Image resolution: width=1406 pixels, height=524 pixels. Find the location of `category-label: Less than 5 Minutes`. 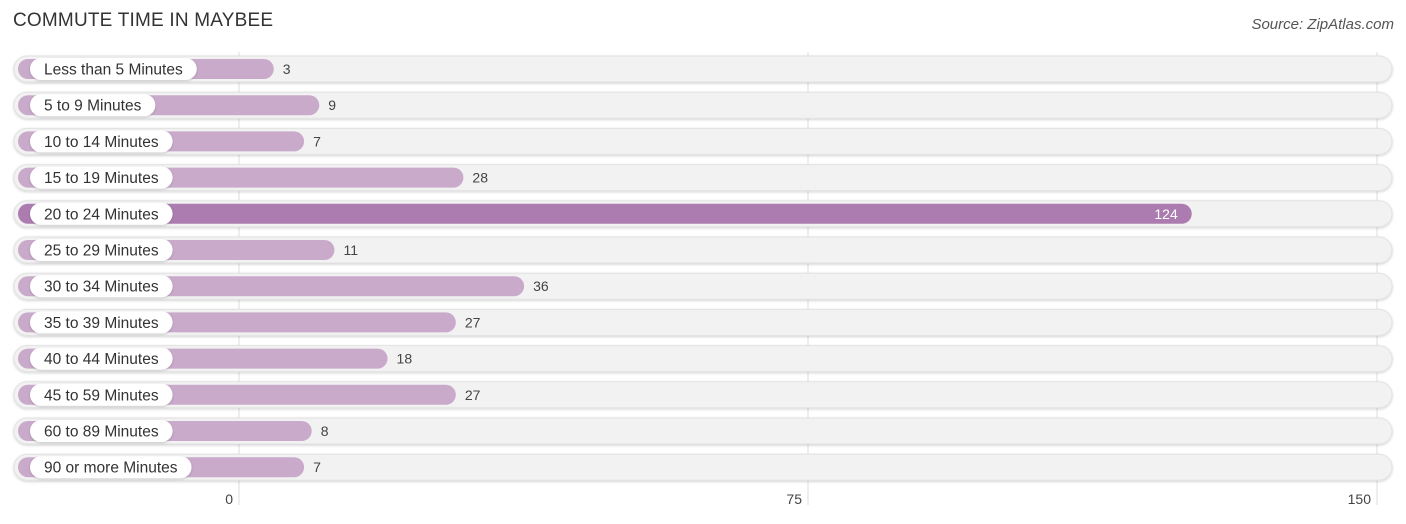

category-label: Less than 5 Minutes is located at coordinates (113, 70).